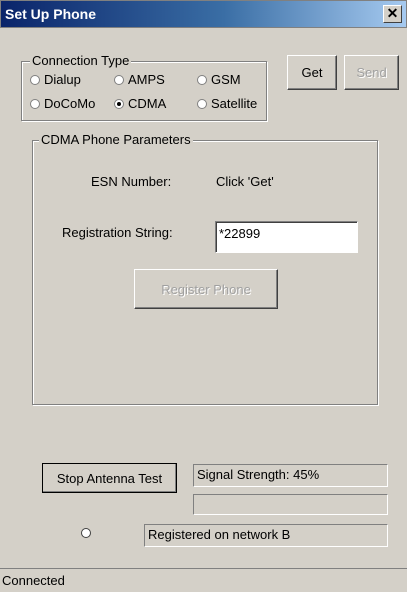  What do you see at coordinates (226, 79) in the screenshot?
I see `radio-gsm-label: GSM` at bounding box center [226, 79].